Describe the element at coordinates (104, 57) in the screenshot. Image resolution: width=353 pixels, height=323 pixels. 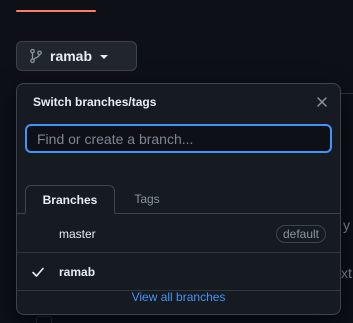
I see `chevron-down-icon` at that location.